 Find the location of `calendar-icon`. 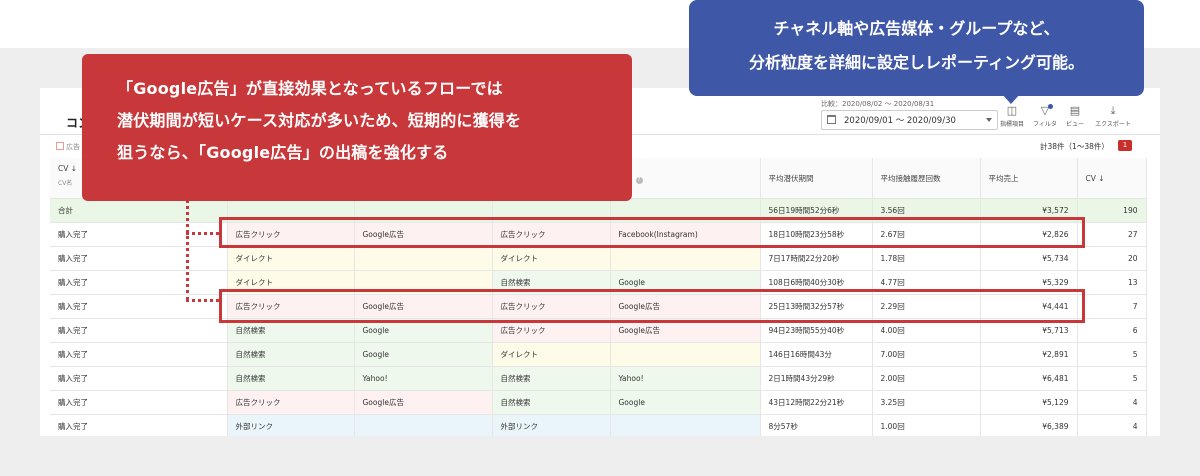

calendar-icon is located at coordinates (831, 119).